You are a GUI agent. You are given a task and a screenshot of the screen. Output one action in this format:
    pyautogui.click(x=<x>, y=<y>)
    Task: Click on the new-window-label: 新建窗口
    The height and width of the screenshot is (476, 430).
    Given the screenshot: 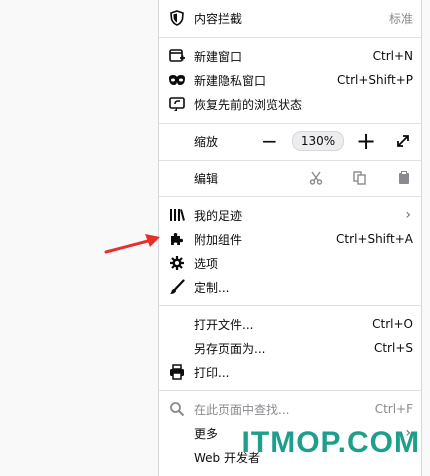 What is the action you would take?
    pyautogui.click(x=218, y=56)
    